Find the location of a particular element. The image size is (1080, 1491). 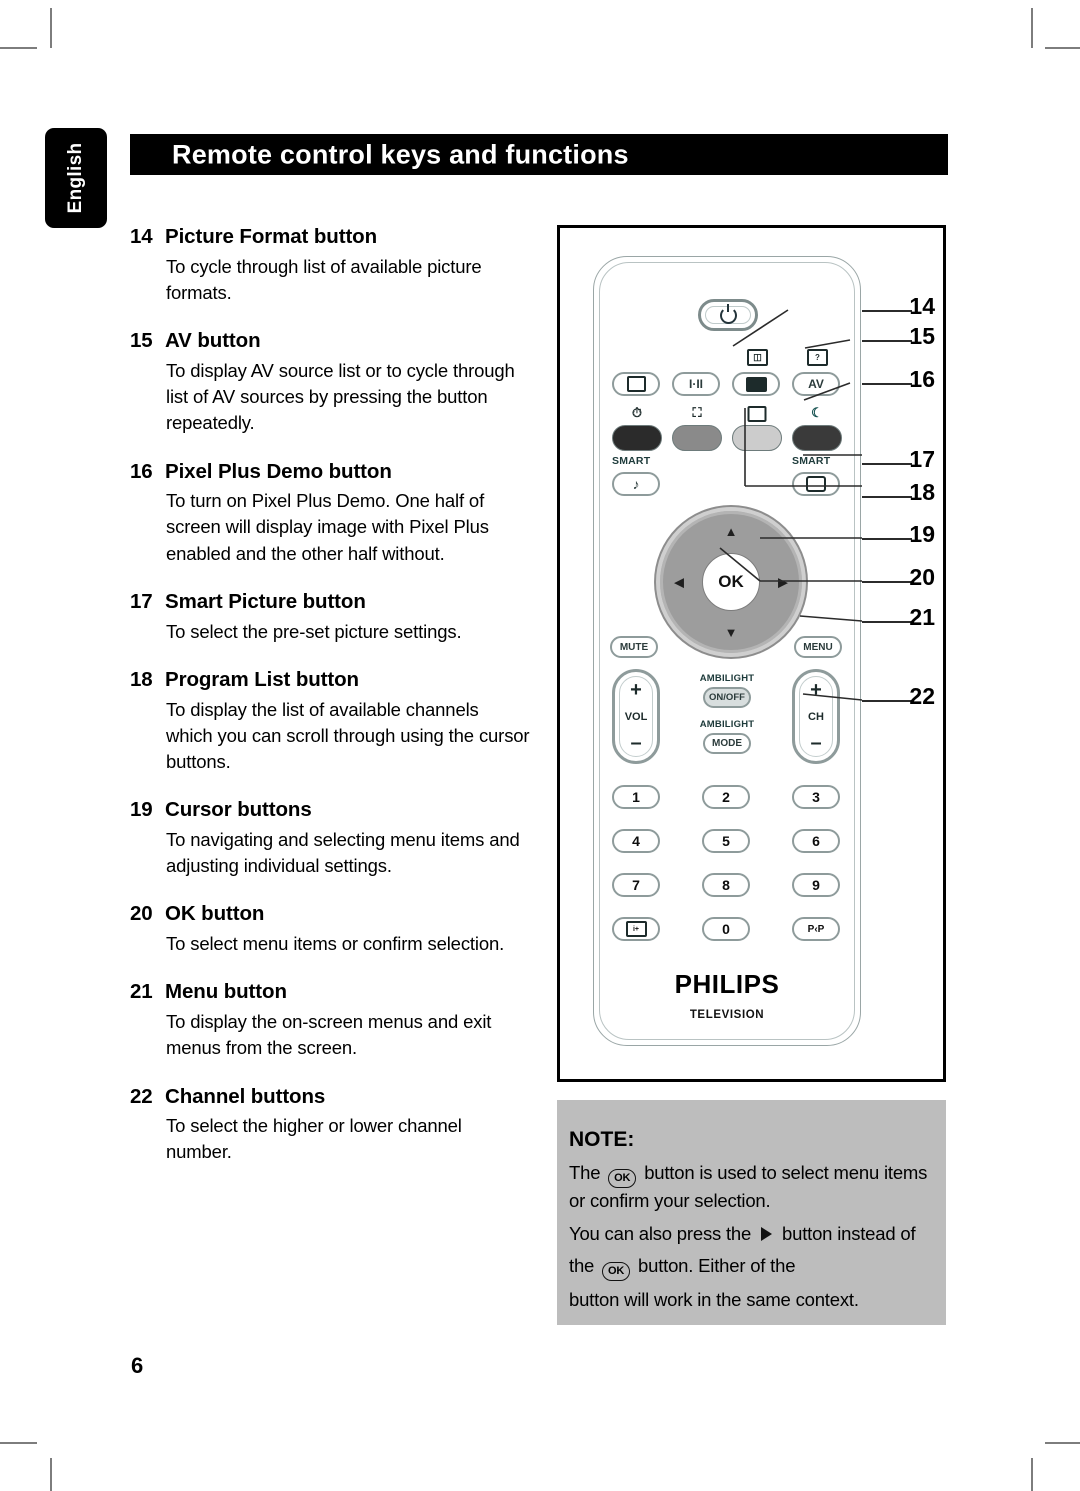

volume-rocker: + VOL – is located at coordinates (636, 716).